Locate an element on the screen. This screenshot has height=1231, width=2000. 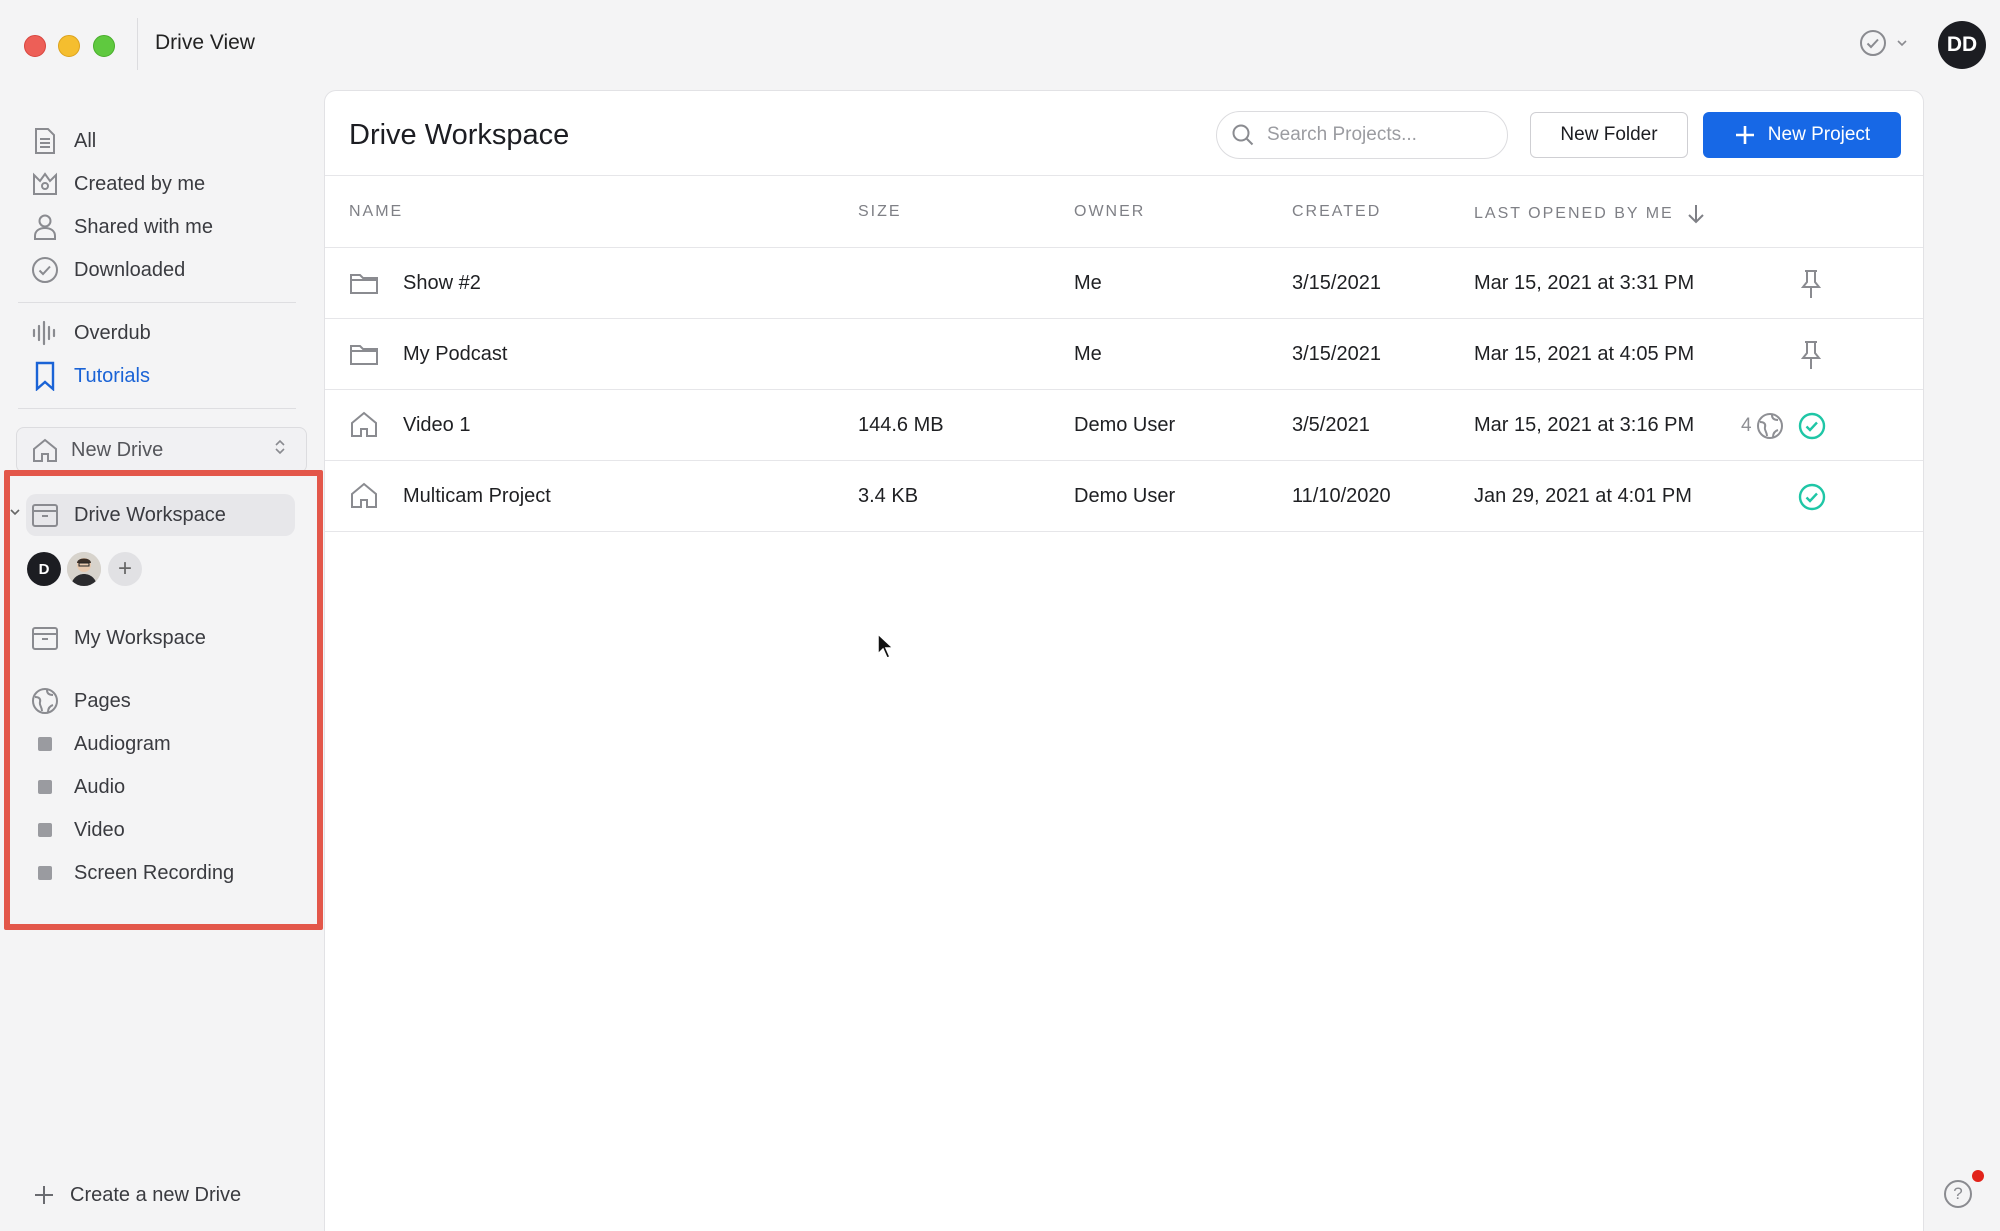
sidebar-item-tutorials: Tutorials is located at coordinates (90, 376).